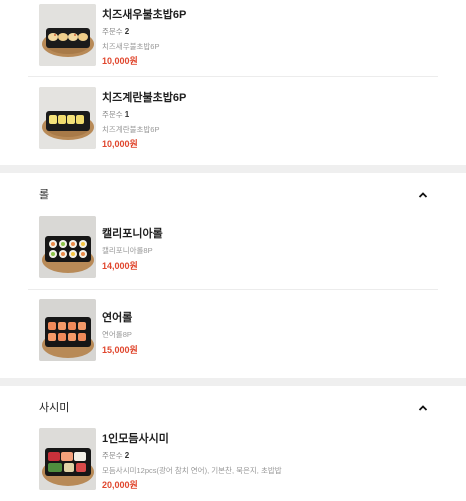 Image resolution: width=466 pixels, height=501 pixels. What do you see at coordinates (132, 234) in the screenshot?
I see `item-name: 캘리포니아롤` at bounding box center [132, 234].